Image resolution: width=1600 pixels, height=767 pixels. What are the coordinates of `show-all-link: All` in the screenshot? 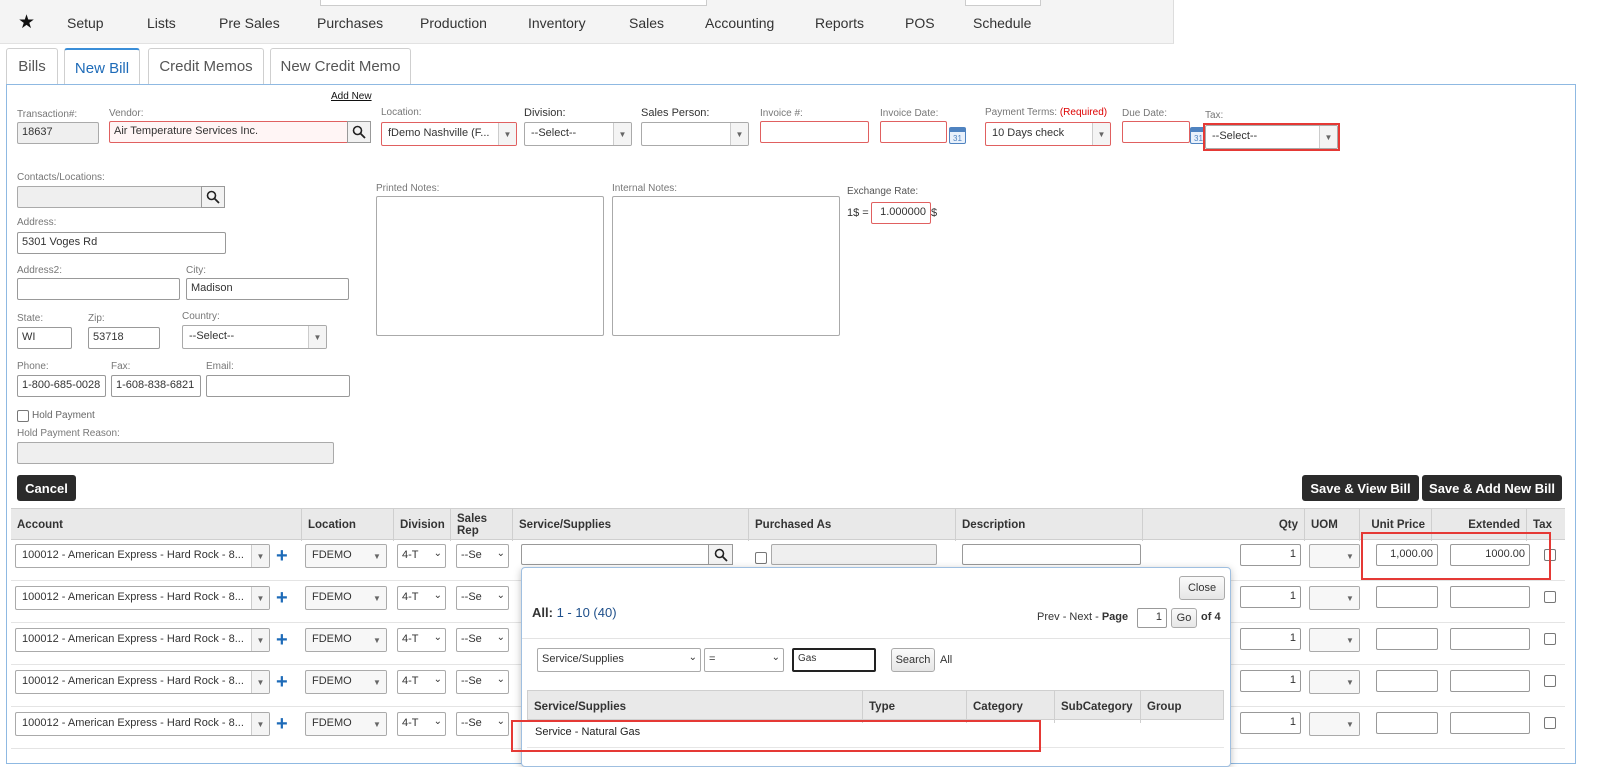 It's located at (946, 660).